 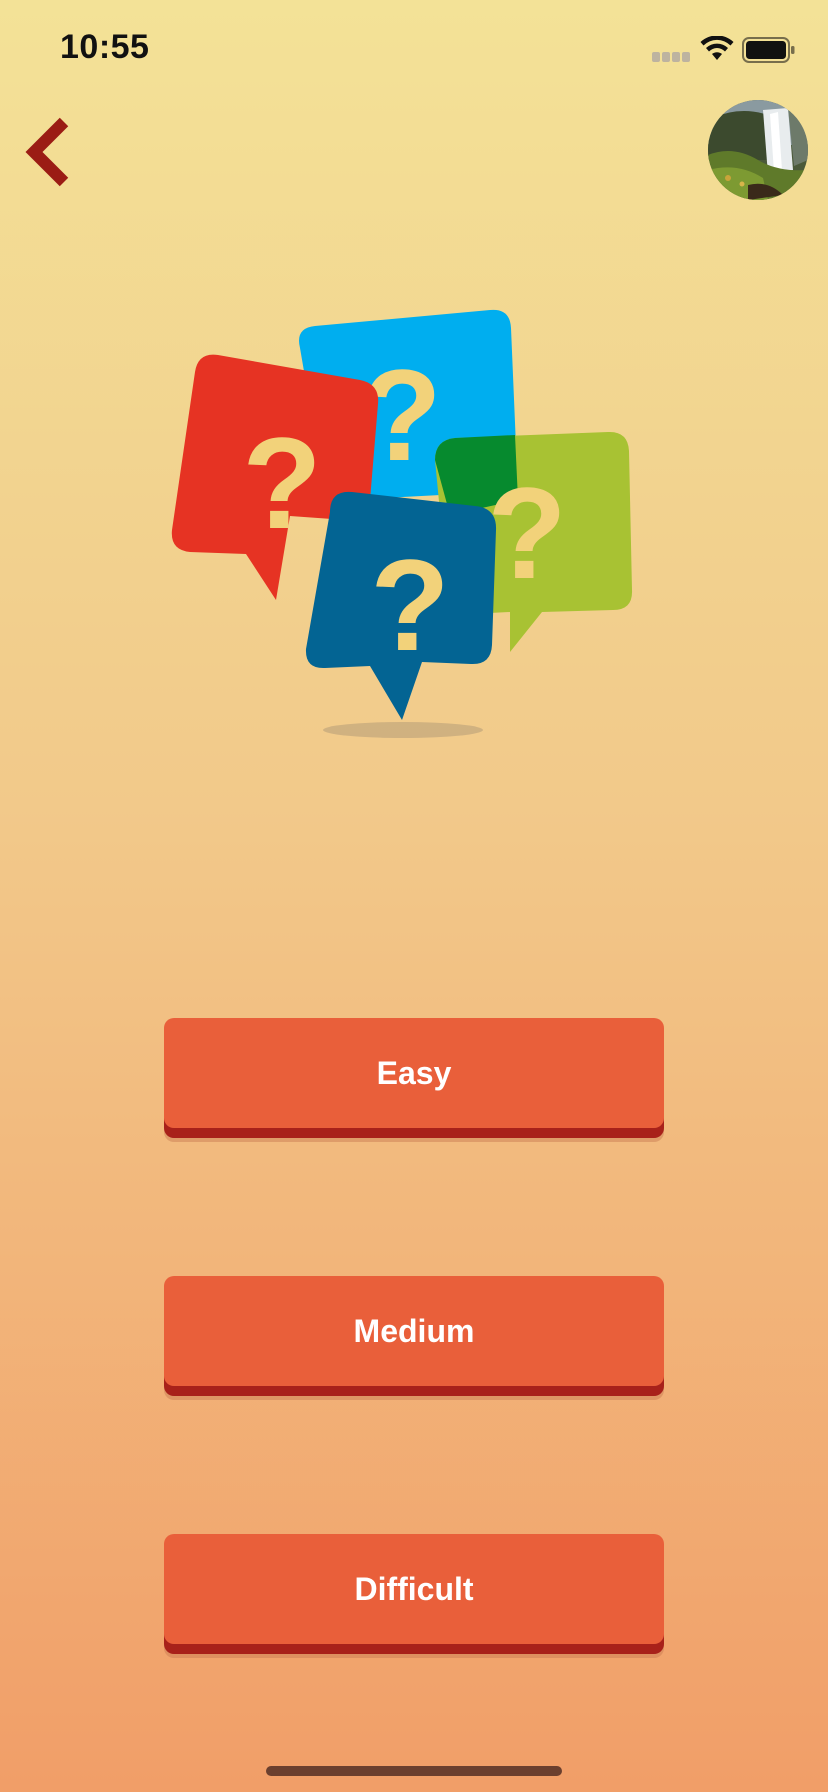 I want to click on status-bar: 10:55, so click(x=414, y=50).